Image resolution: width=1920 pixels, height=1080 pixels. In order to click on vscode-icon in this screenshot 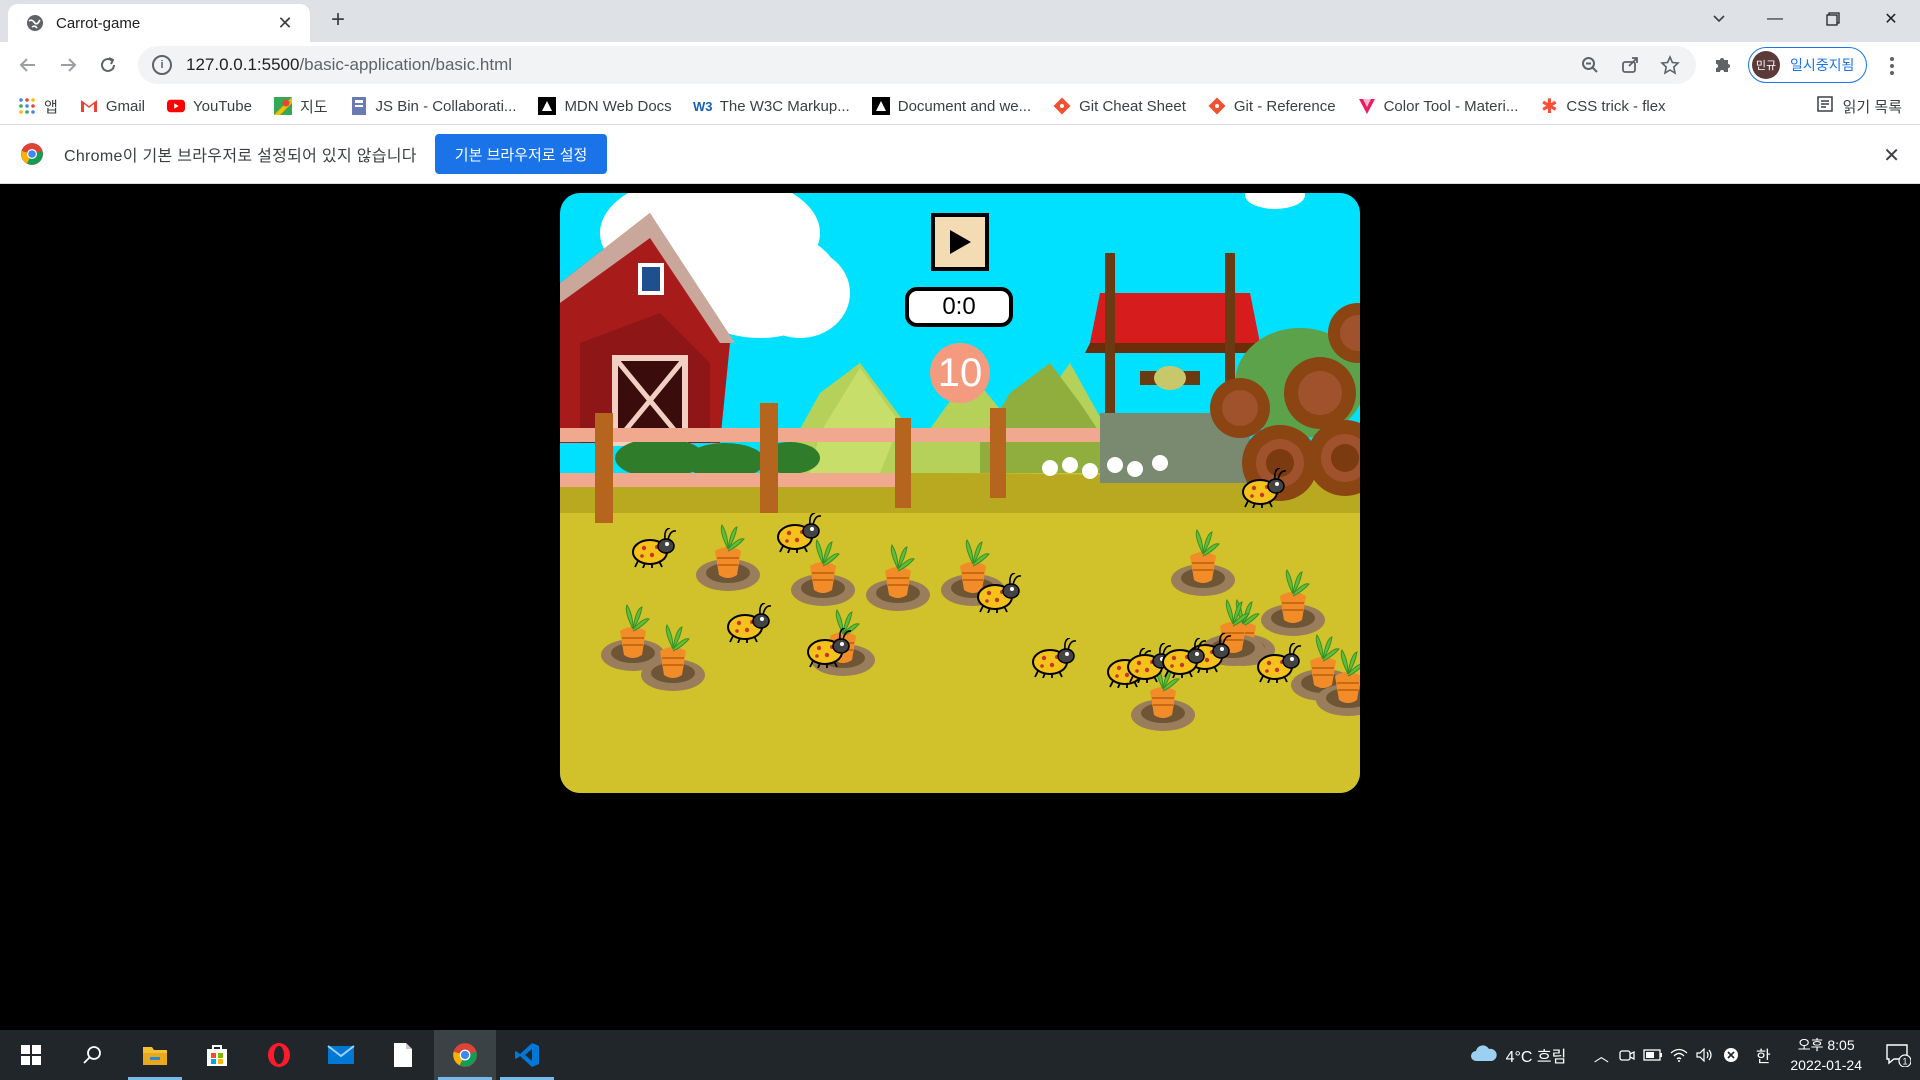, I will do `click(527, 1055)`.